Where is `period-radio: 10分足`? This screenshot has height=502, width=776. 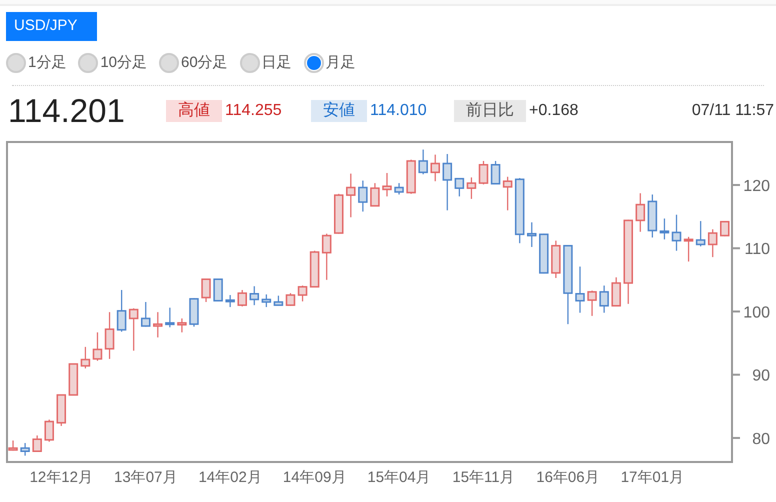 period-radio: 10分足 is located at coordinates (113, 63).